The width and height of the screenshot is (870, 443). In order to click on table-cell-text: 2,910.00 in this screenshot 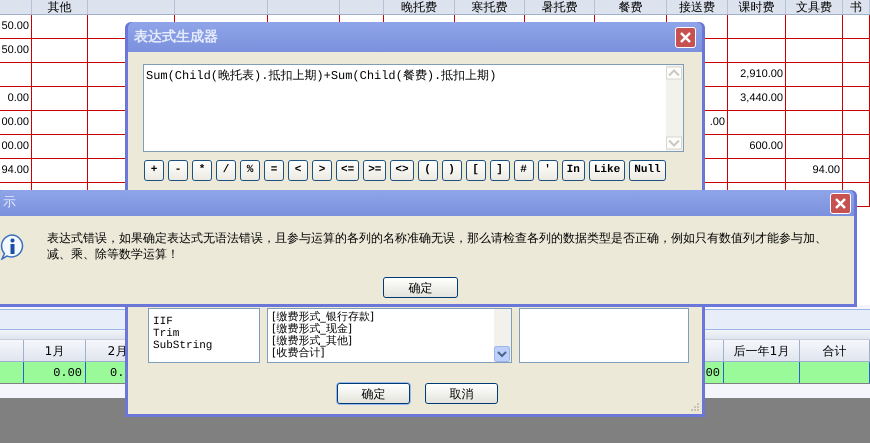, I will do `click(761, 74)`.